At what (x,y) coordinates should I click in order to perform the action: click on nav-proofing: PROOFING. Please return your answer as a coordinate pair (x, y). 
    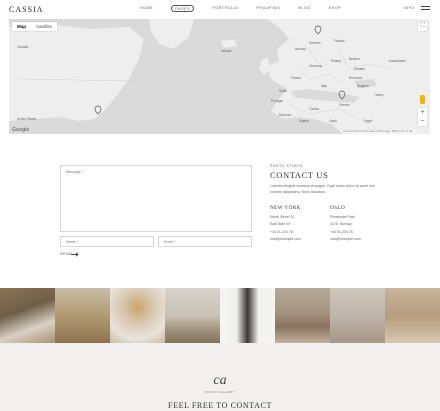
    Looking at the image, I should click on (268, 9).